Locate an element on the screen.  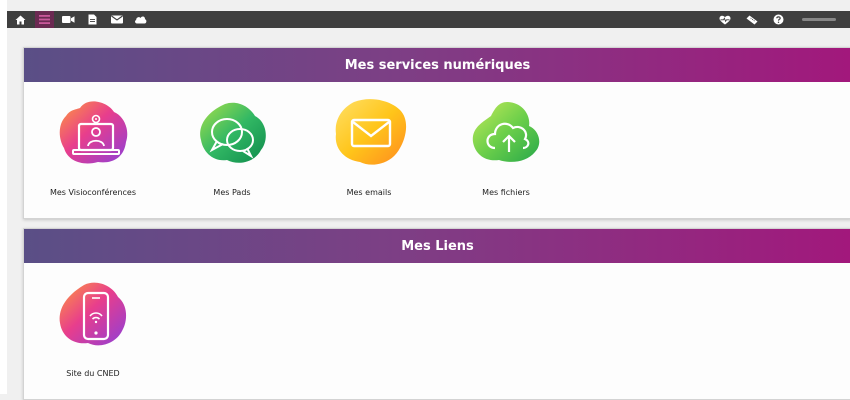
service-label: Mes Visioconférences is located at coordinates (93, 192).